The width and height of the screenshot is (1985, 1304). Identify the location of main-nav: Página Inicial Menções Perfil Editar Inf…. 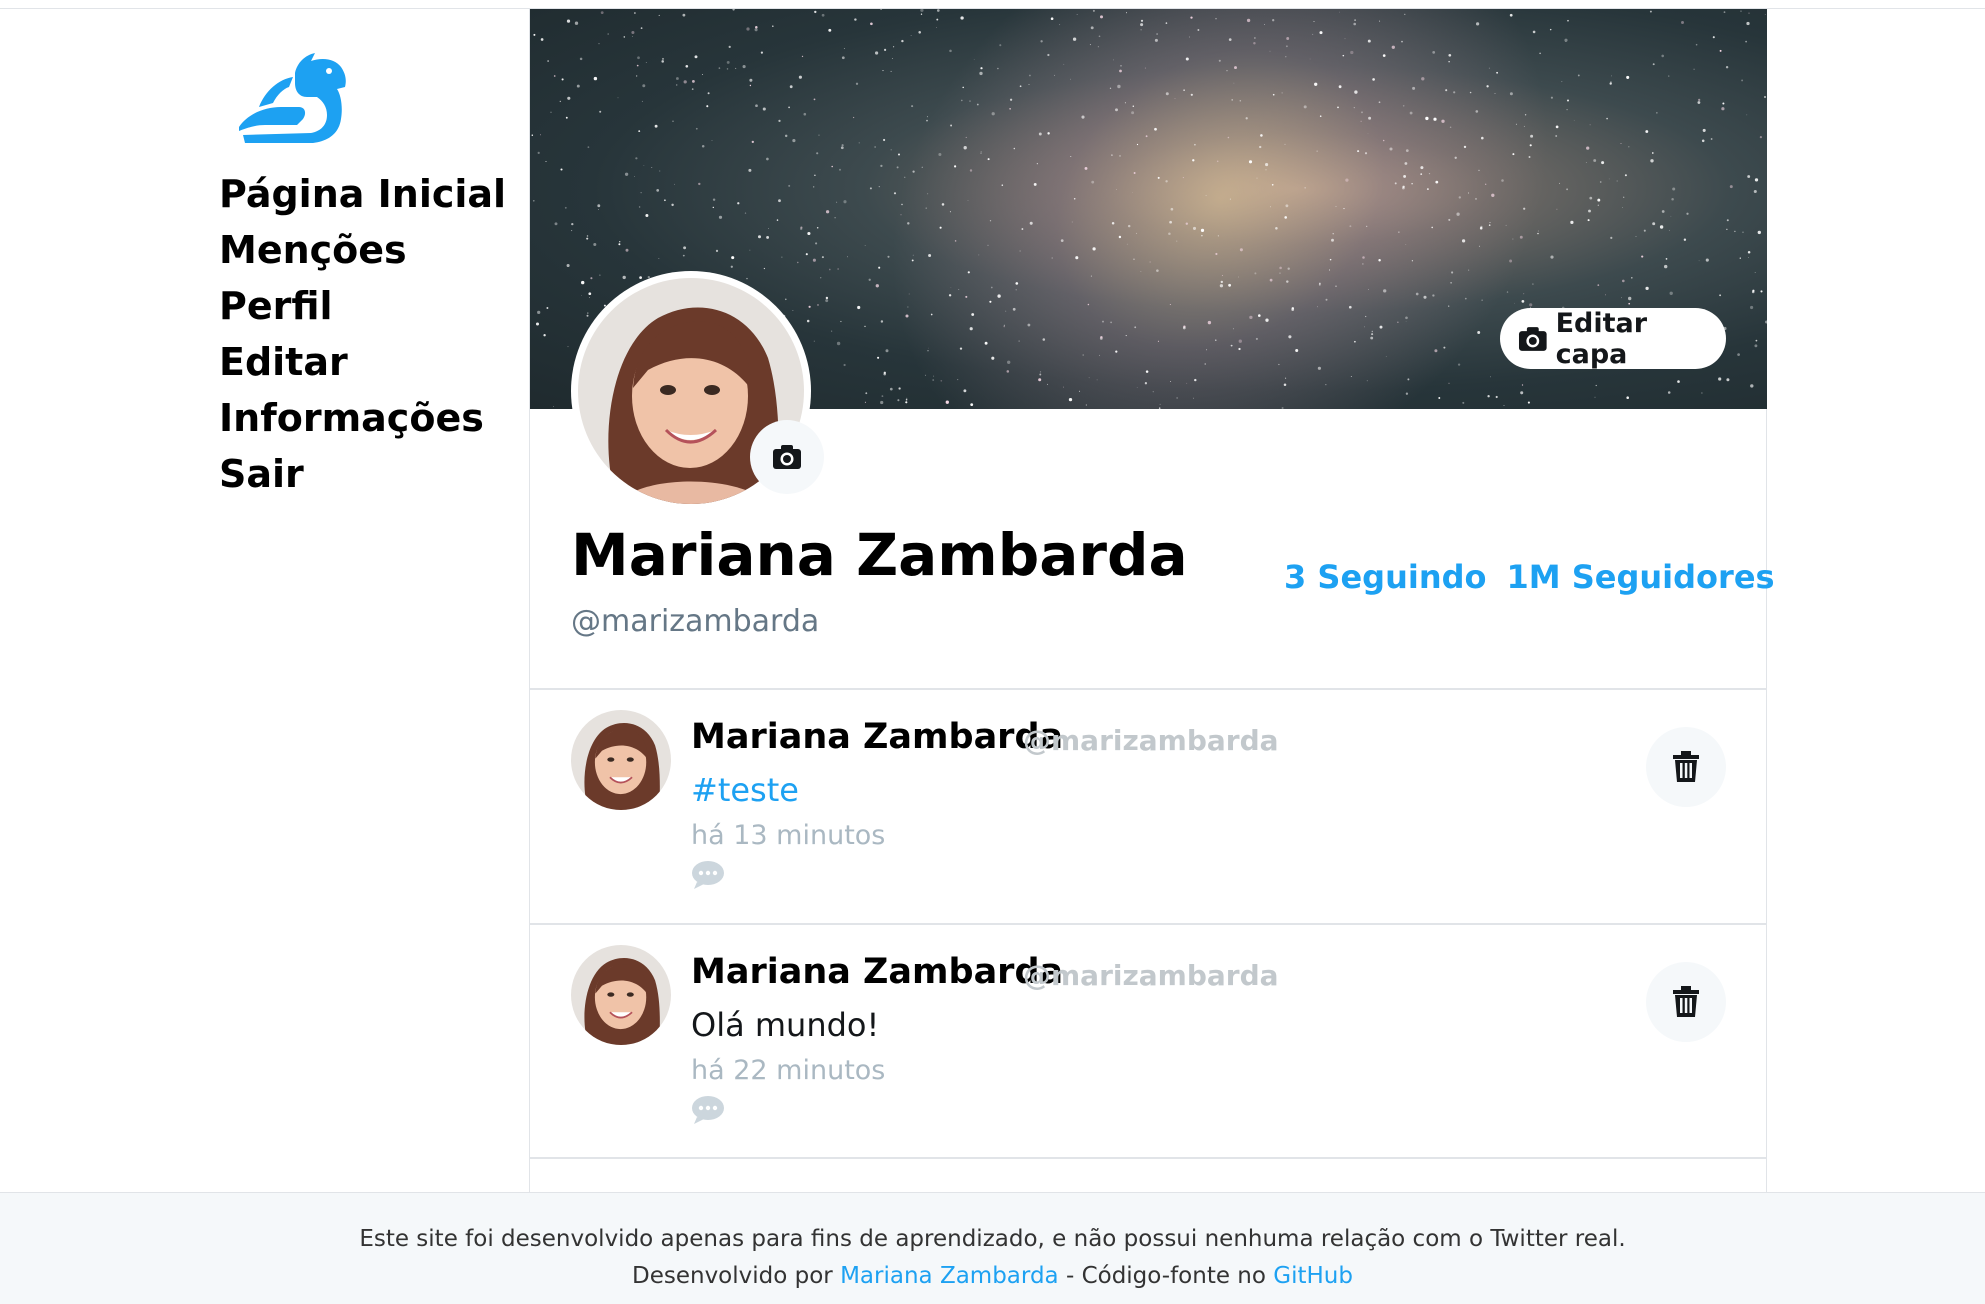
(362, 334).